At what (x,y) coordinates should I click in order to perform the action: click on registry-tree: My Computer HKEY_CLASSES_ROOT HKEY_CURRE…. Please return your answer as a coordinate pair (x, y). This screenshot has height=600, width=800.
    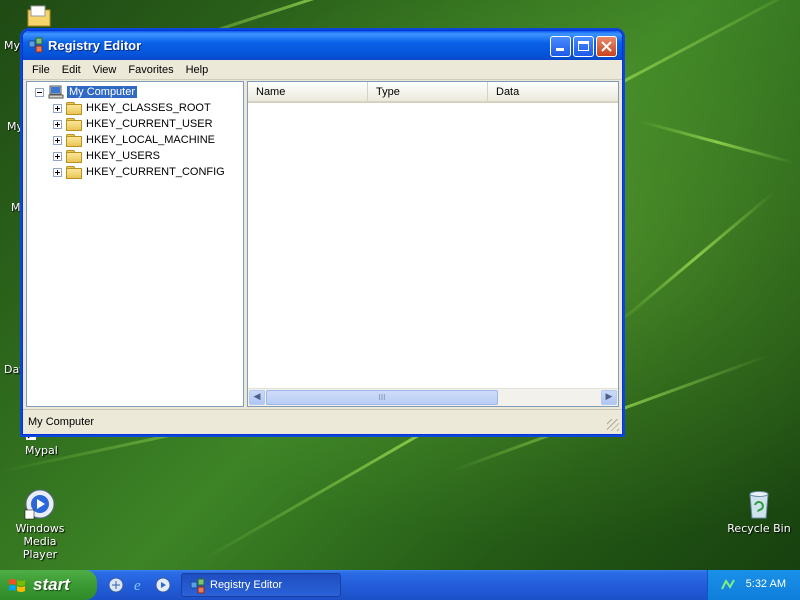
    Looking at the image, I should click on (135, 244).